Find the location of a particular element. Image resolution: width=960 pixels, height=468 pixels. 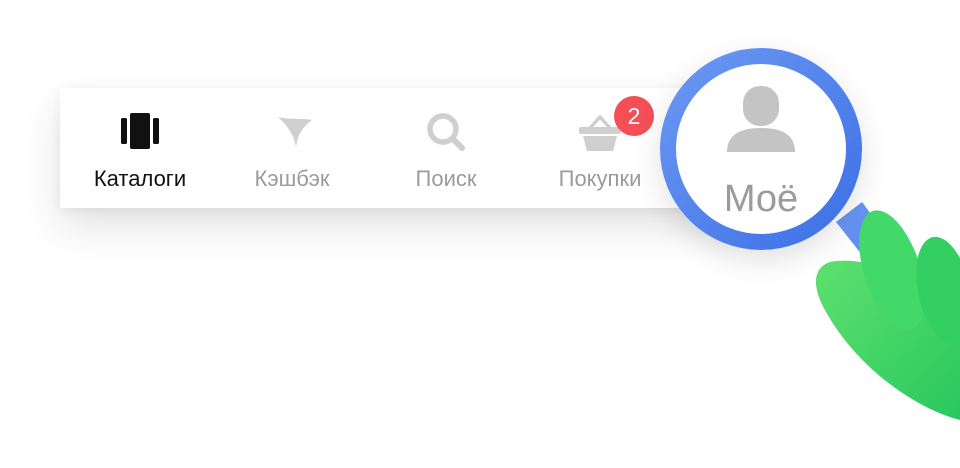

tab-purchases-label: Покупки is located at coordinates (600, 178).